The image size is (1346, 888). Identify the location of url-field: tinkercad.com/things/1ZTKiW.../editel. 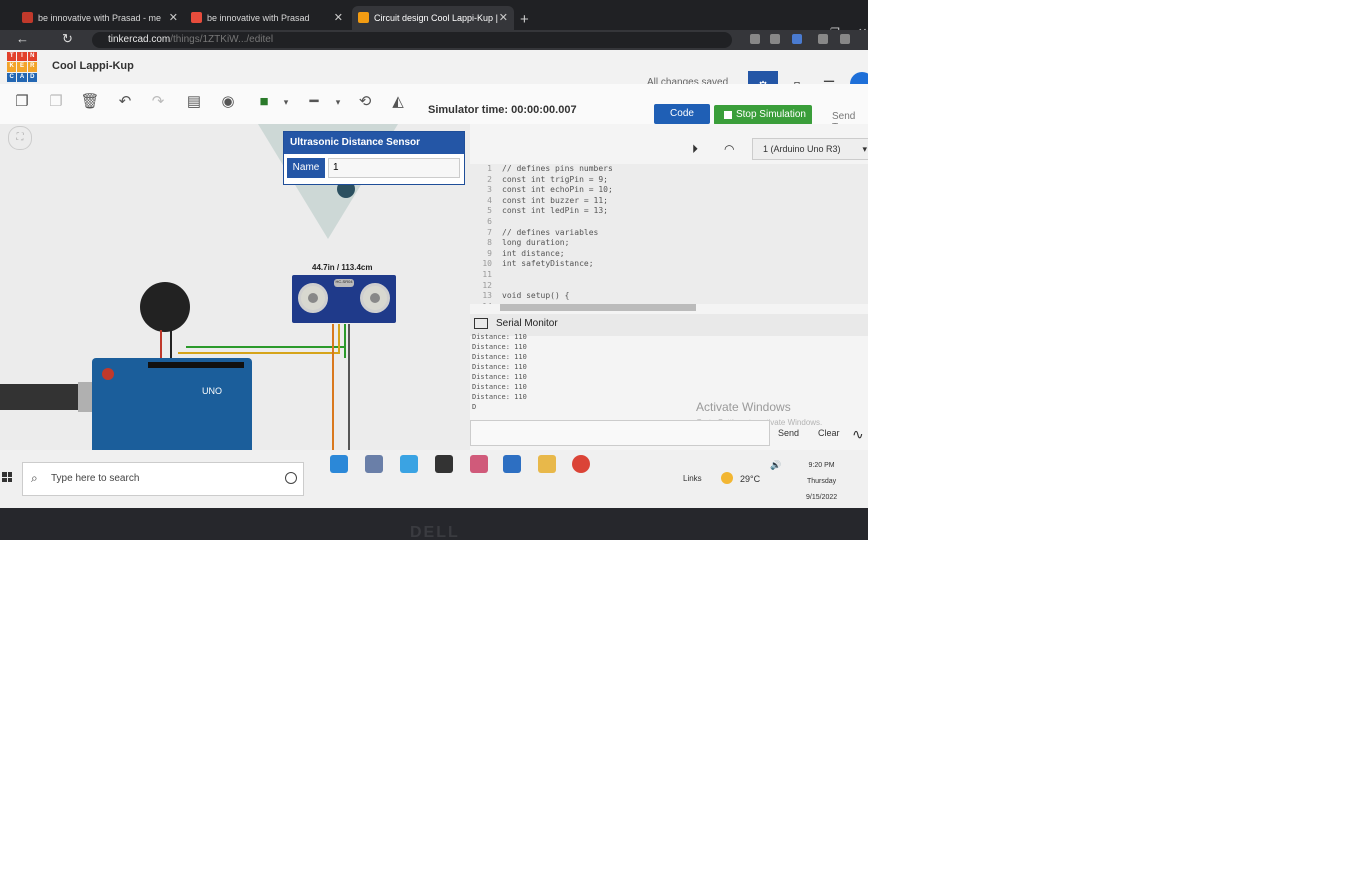
(412, 40).